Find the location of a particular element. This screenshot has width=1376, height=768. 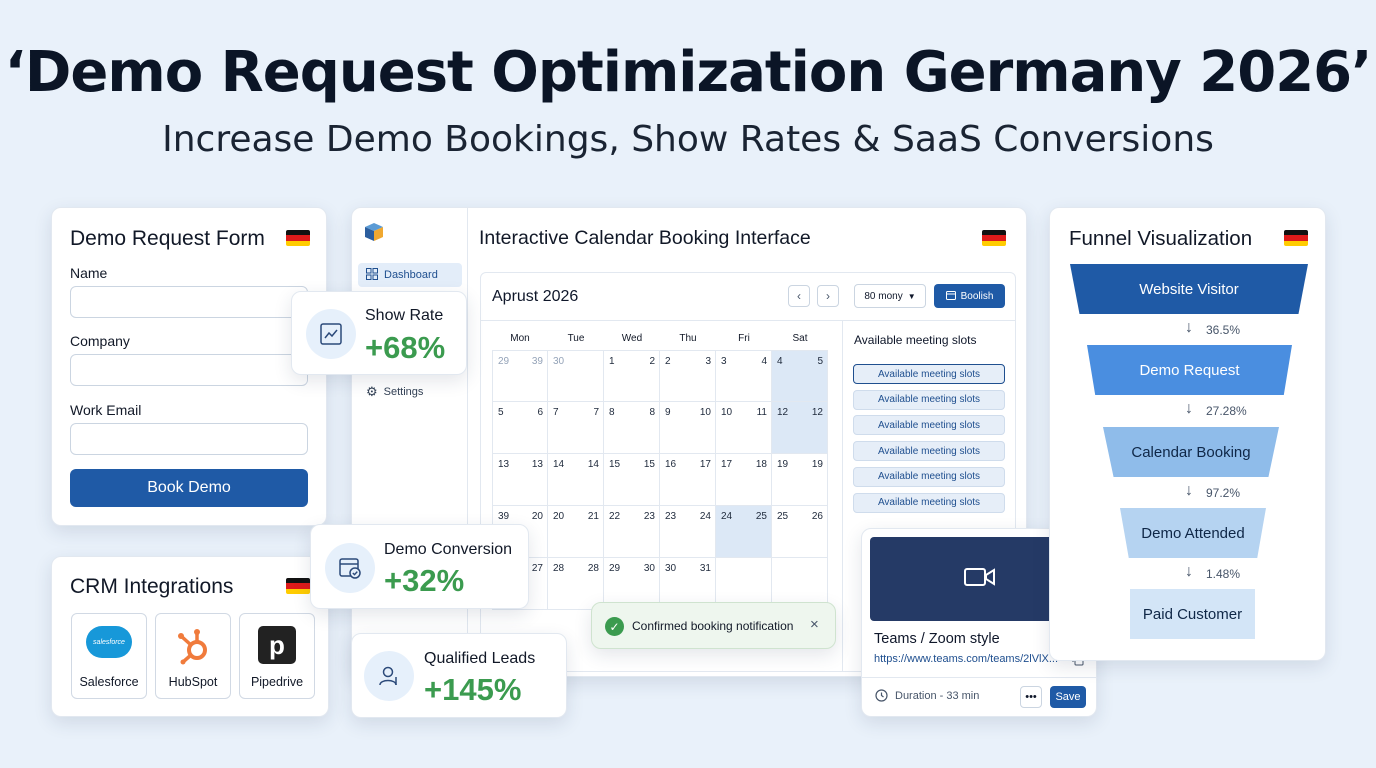

calendar-day-cell: 23 is located at coordinates (688, 376).